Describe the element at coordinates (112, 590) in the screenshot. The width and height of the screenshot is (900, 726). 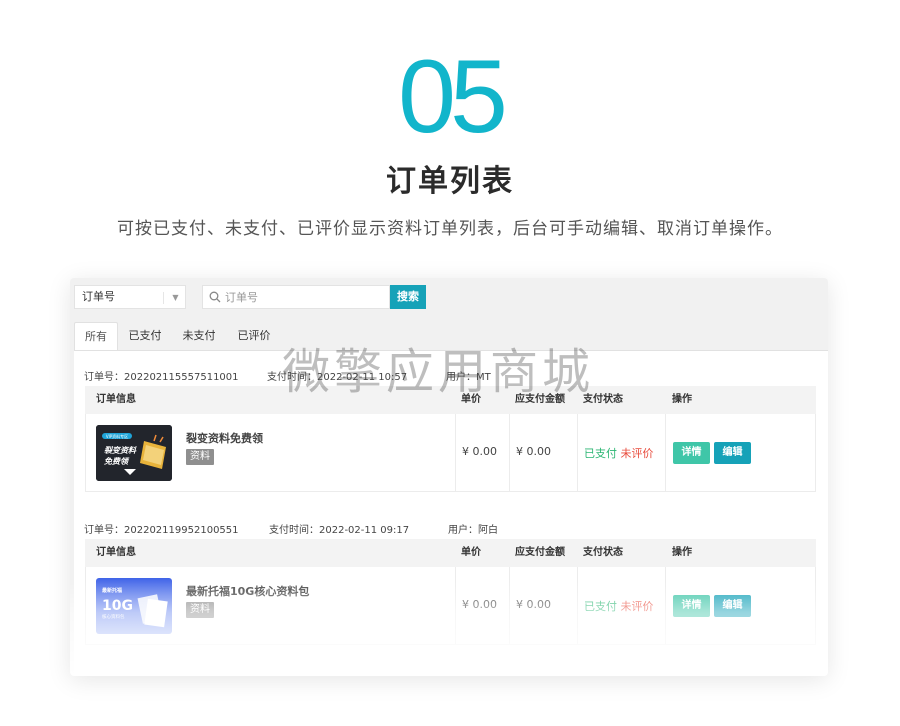
I see `thumb-line1: 最新托福` at that location.